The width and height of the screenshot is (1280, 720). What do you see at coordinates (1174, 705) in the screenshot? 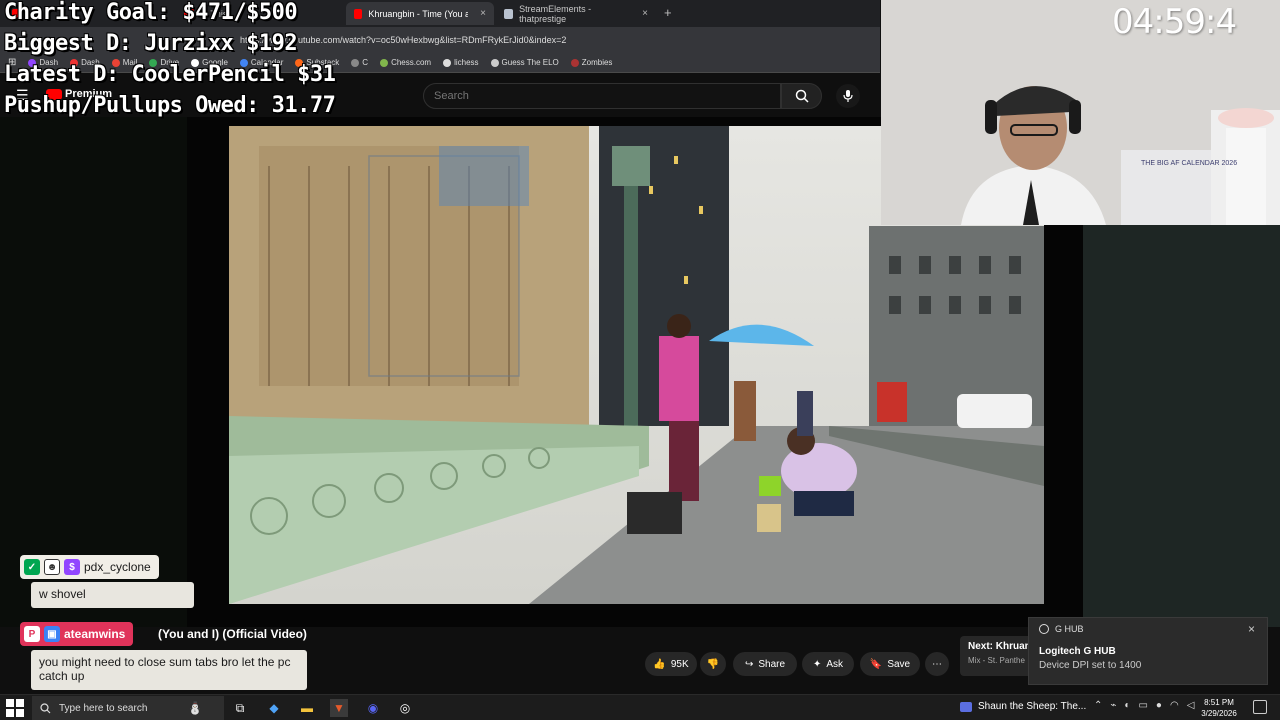
I see `wifi-icon: ◠` at bounding box center [1174, 705].